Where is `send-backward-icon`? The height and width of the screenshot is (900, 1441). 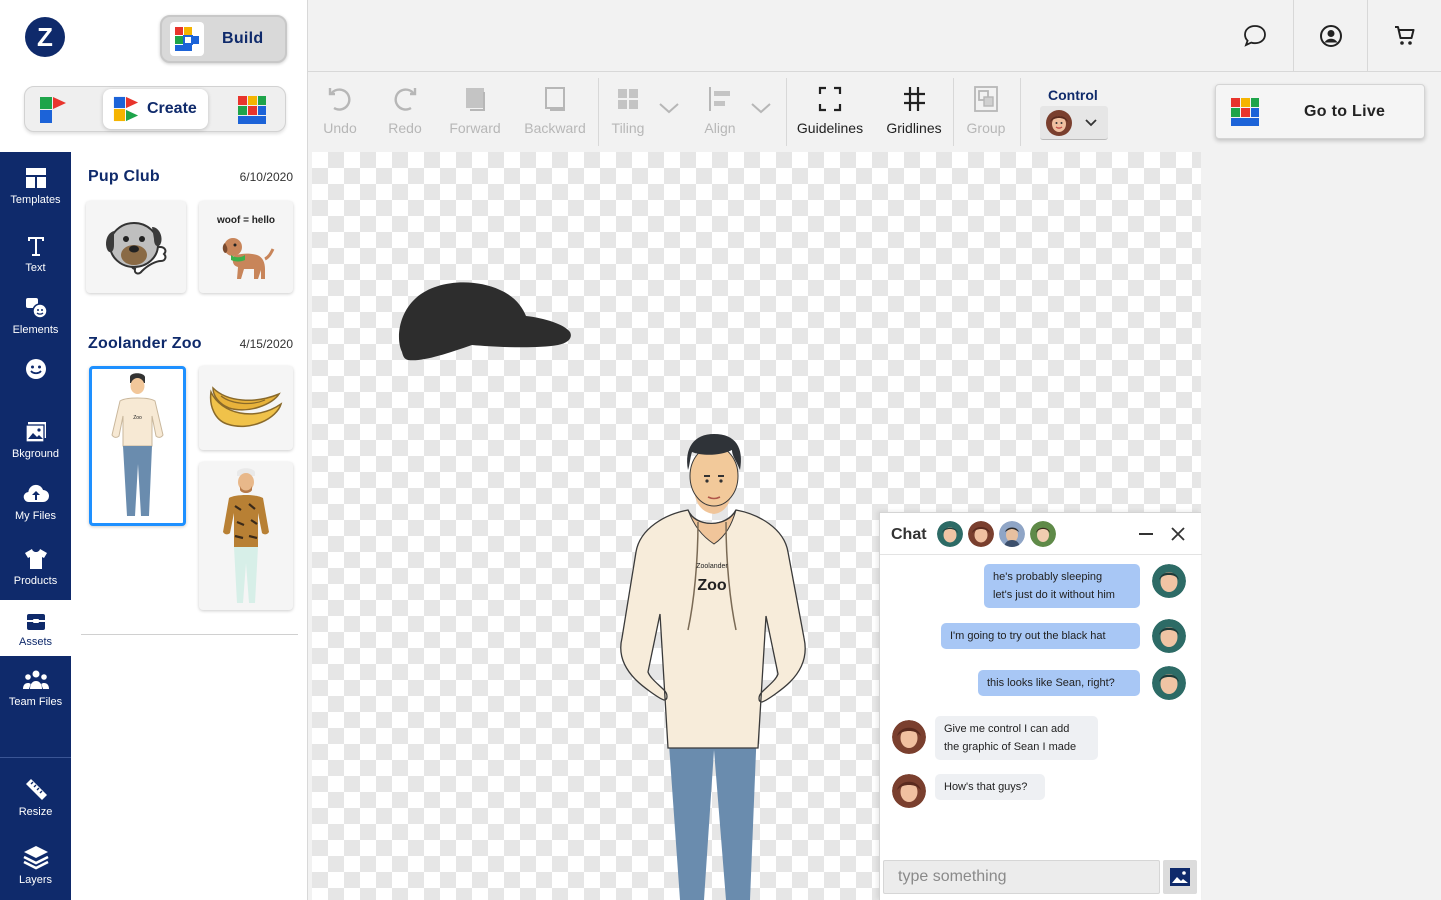 send-backward-icon is located at coordinates (555, 99).